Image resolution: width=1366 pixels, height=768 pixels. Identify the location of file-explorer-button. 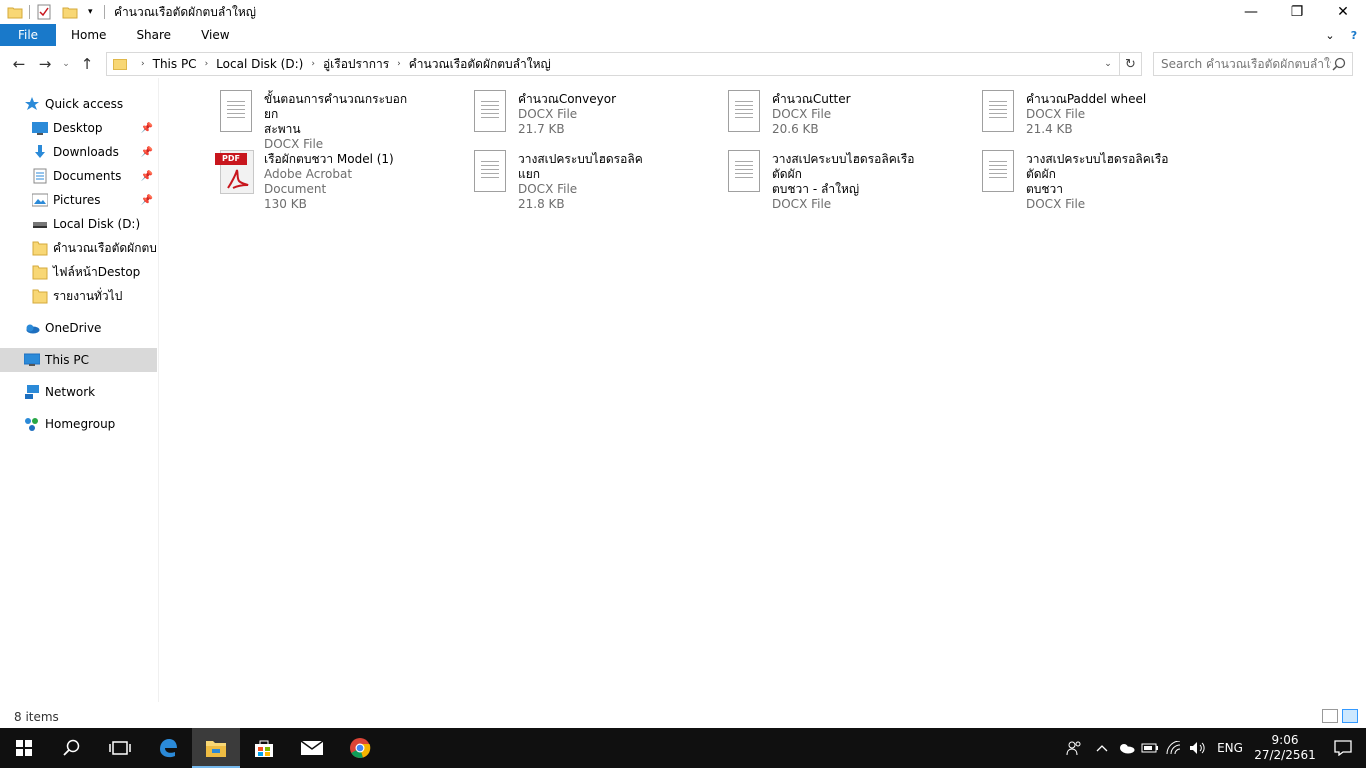
(216, 748).